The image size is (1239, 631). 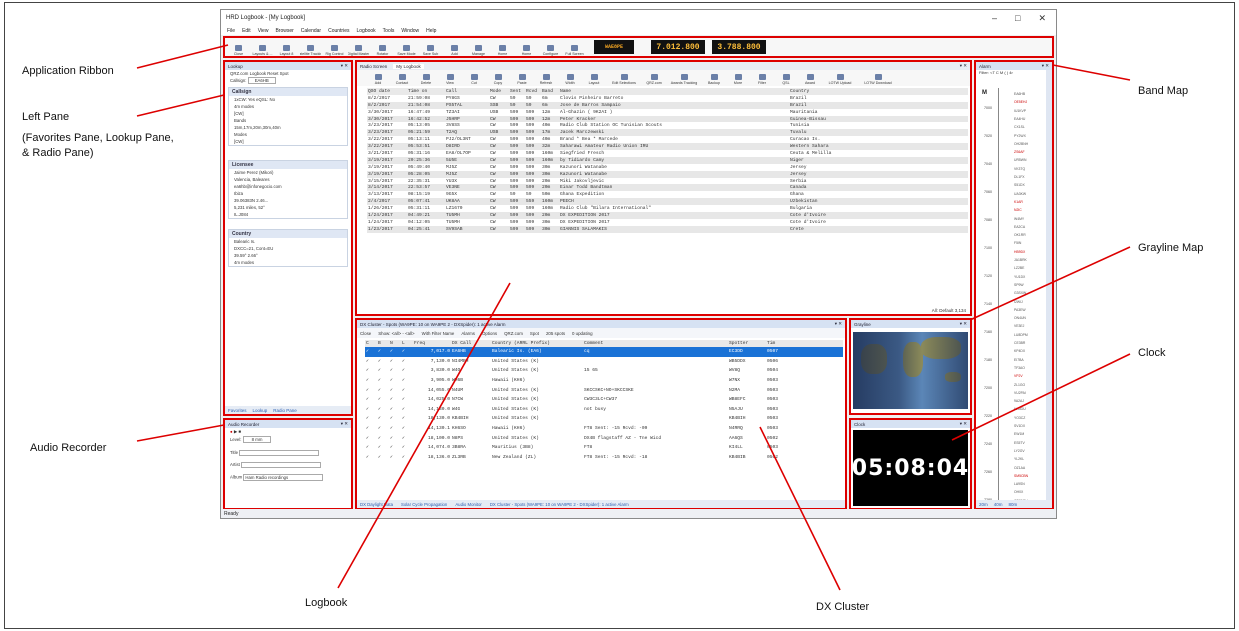 What do you see at coordinates (983, 504) in the screenshot?
I see `tab-20m: 20m` at bounding box center [983, 504].